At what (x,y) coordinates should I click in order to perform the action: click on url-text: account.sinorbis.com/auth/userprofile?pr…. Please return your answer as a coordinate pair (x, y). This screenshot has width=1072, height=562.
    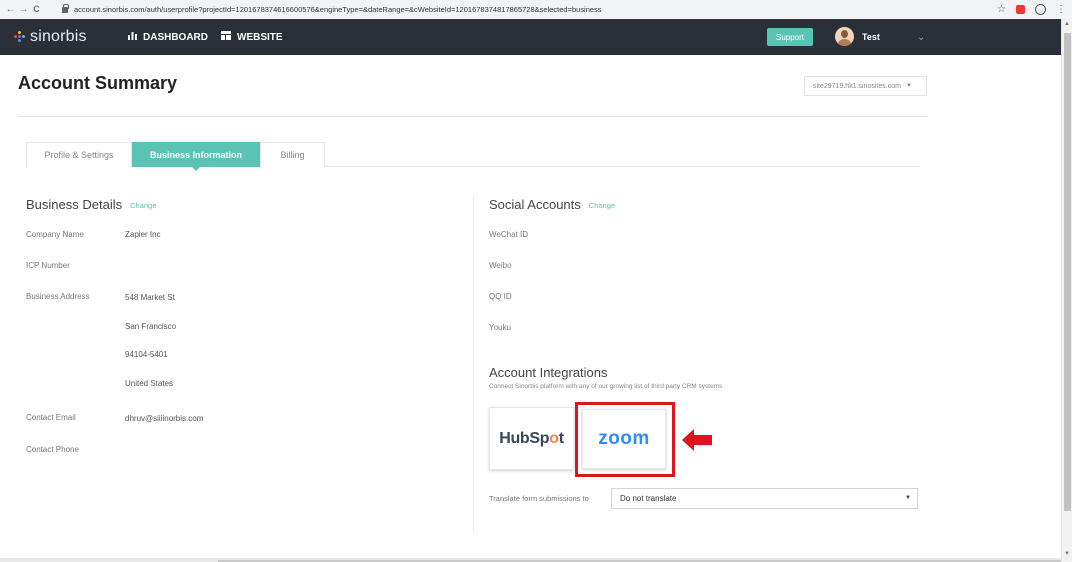
    Looking at the image, I should click on (338, 9).